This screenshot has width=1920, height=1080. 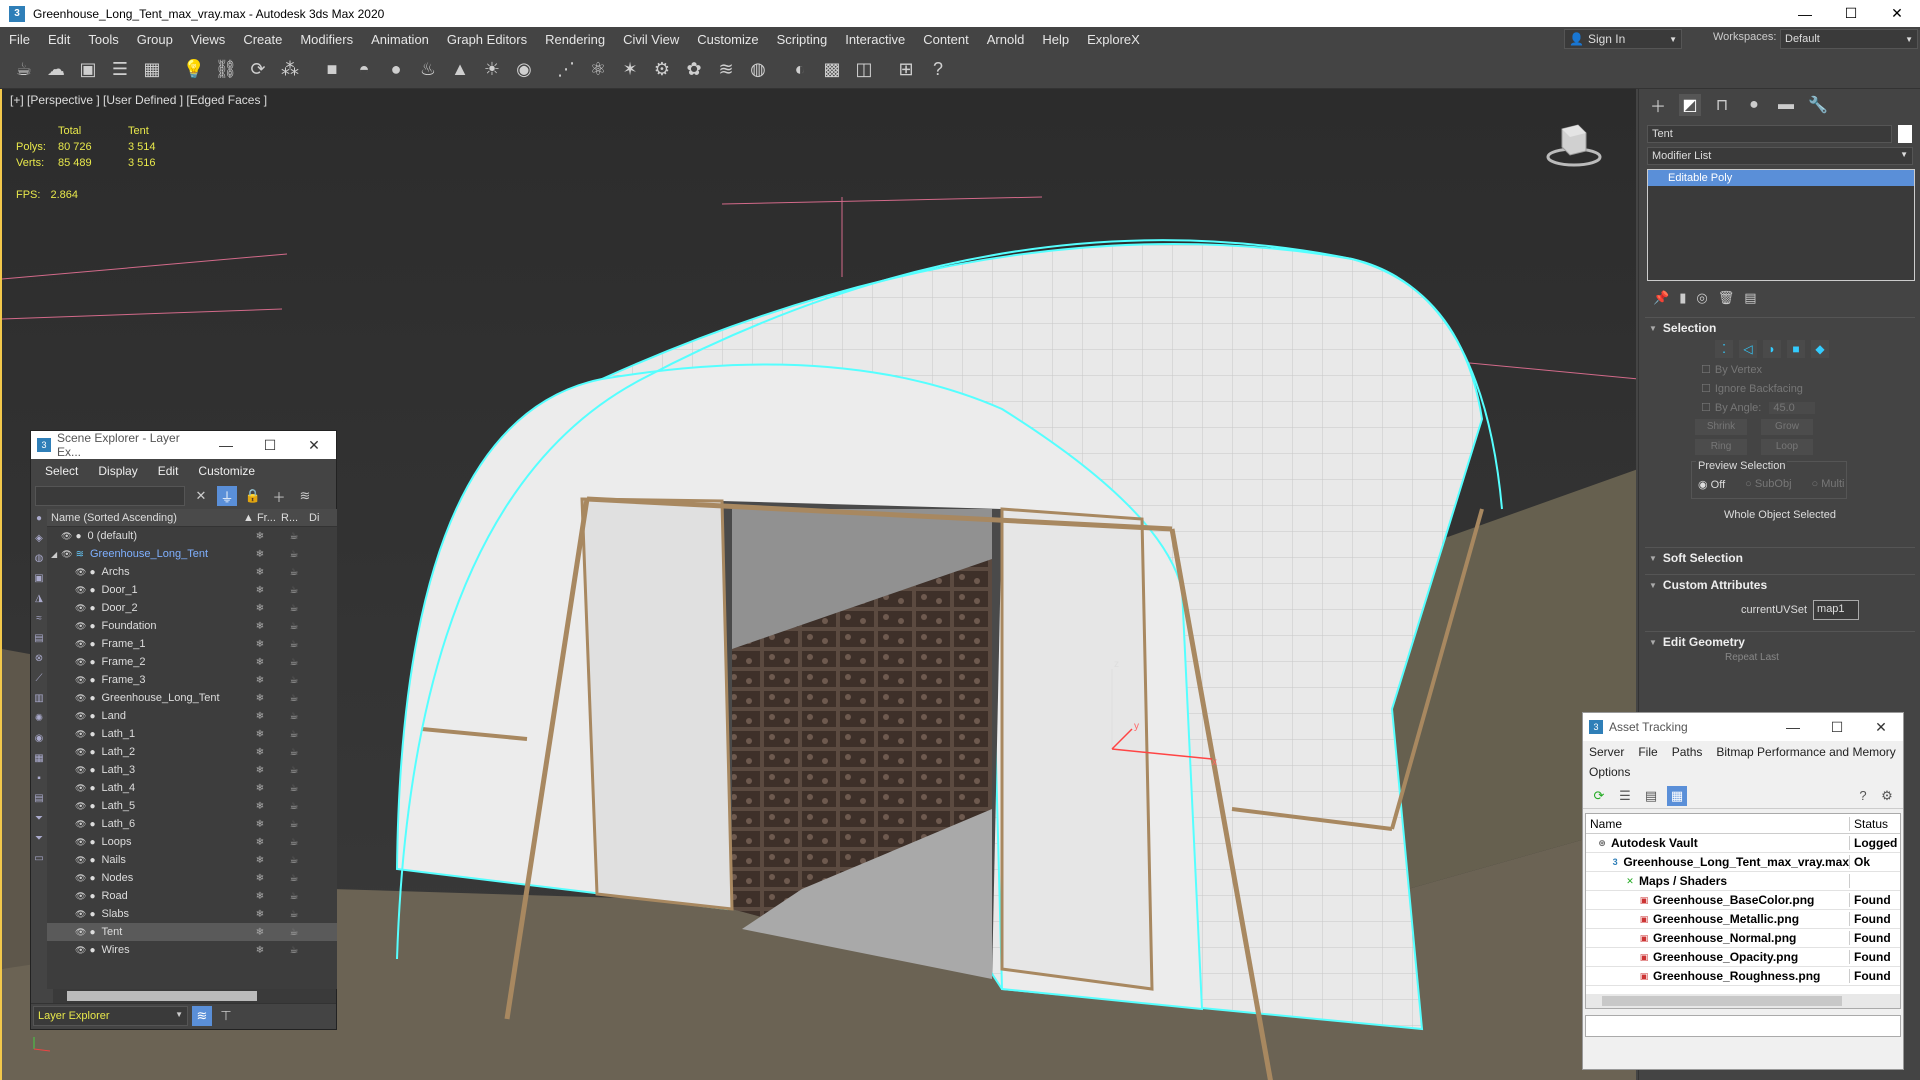 I want to click on tree-row: 👁 ● Lath_5 ❄ ☕, so click(x=192, y=806).